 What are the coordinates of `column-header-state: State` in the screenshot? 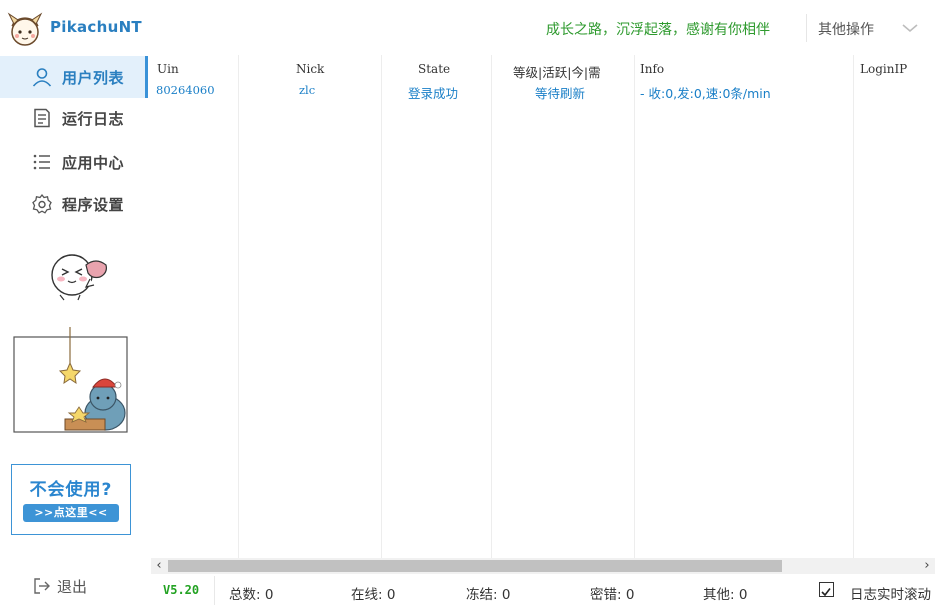 It's located at (434, 69).